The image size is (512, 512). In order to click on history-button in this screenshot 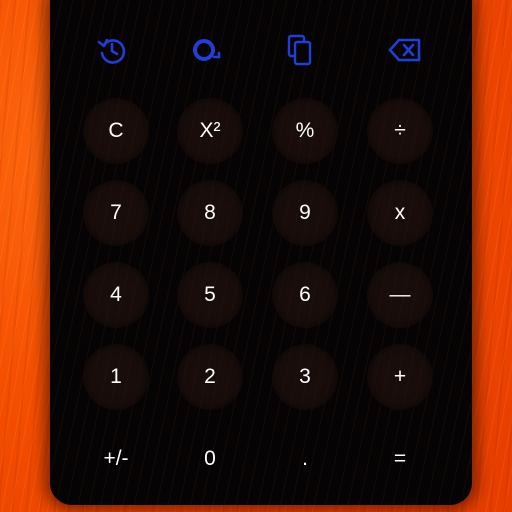, I will do `click(112, 50)`.